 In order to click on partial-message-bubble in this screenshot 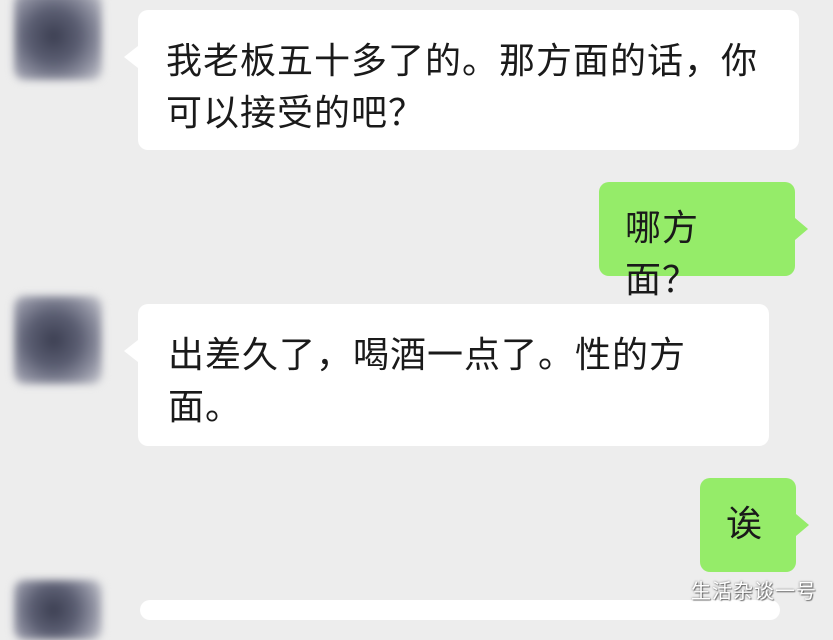, I will do `click(460, 610)`.